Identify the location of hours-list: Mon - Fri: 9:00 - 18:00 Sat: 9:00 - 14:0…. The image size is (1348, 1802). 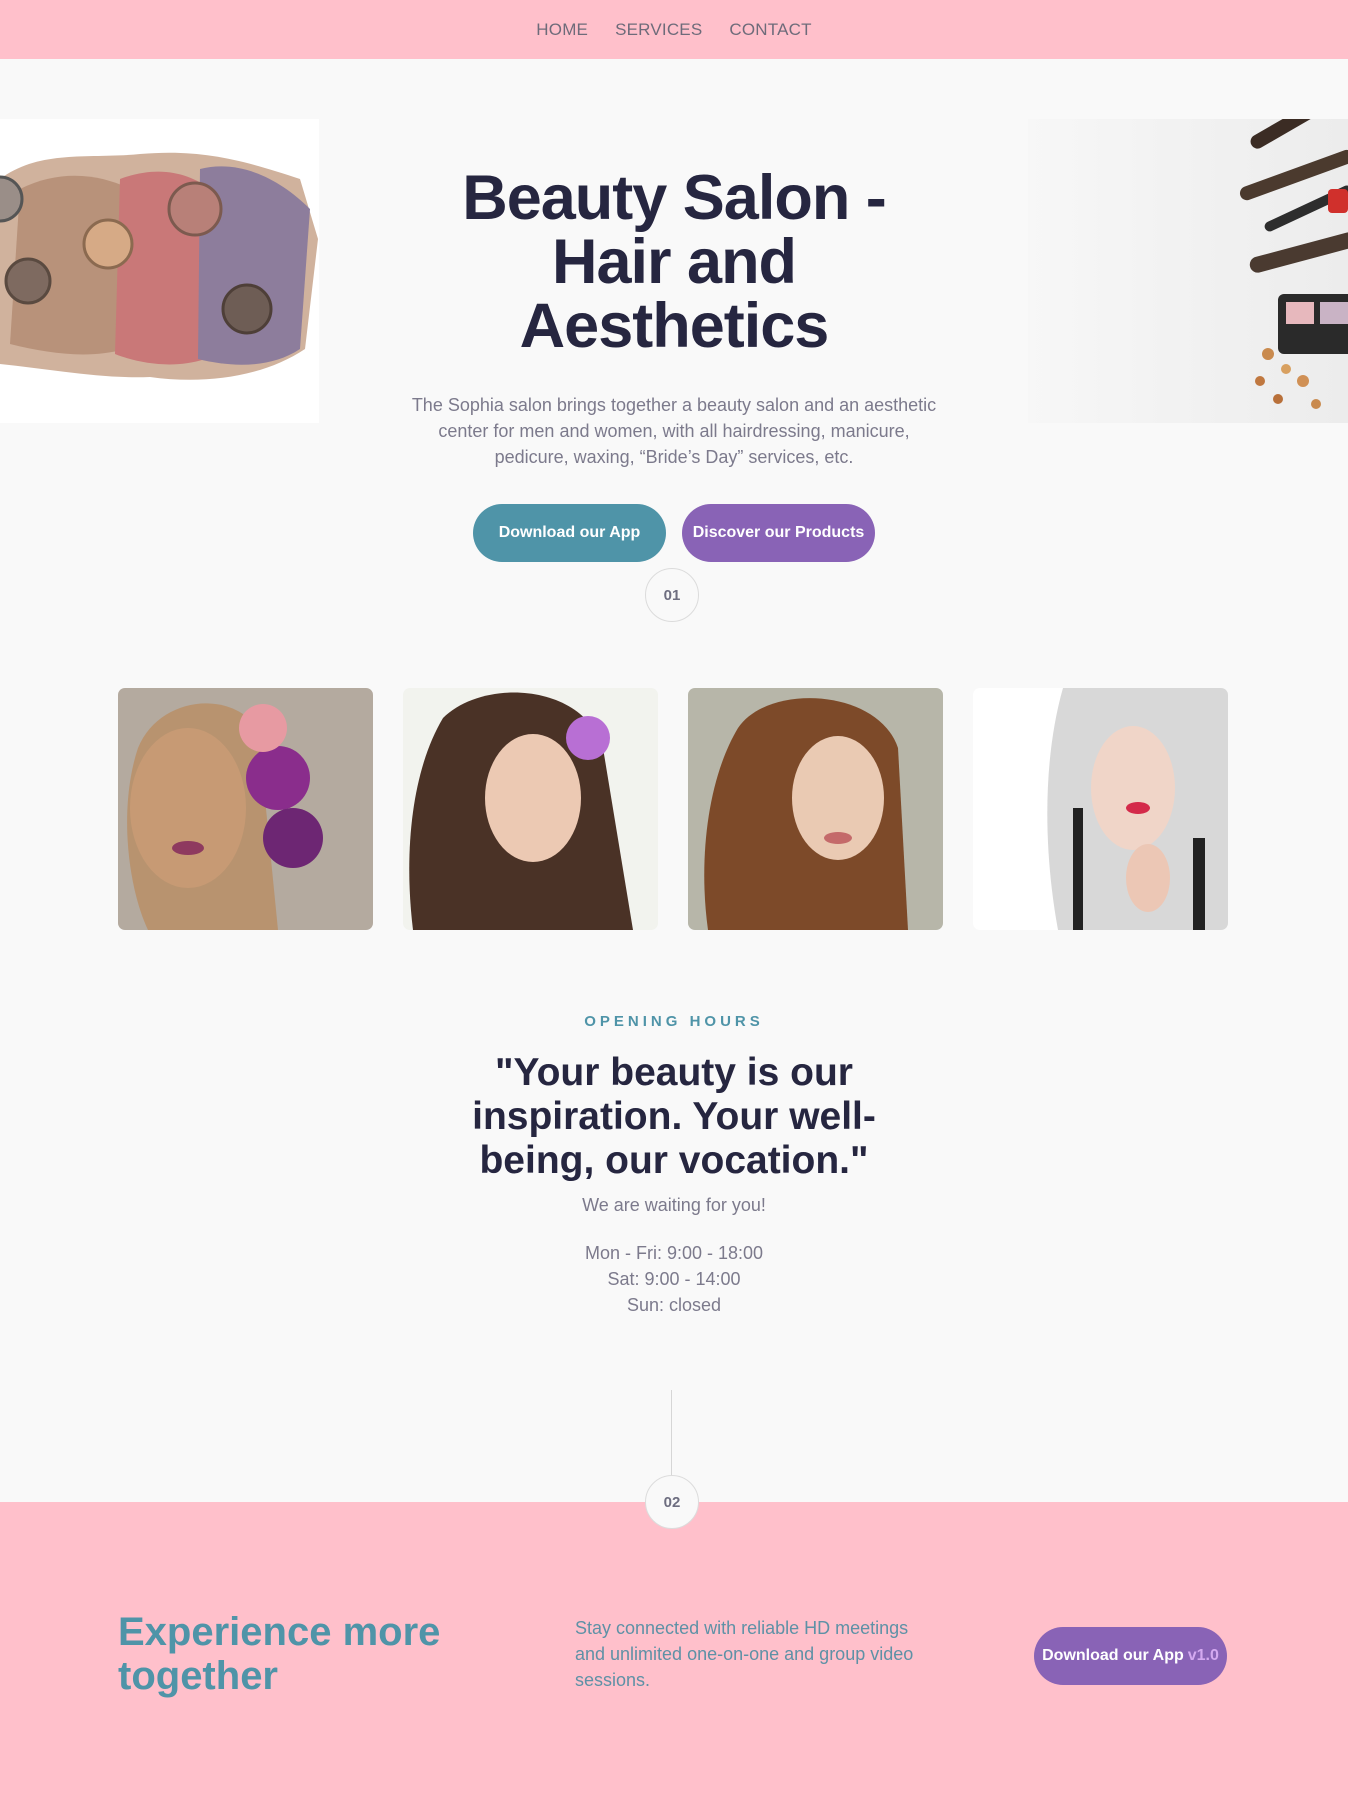
(674, 1279).